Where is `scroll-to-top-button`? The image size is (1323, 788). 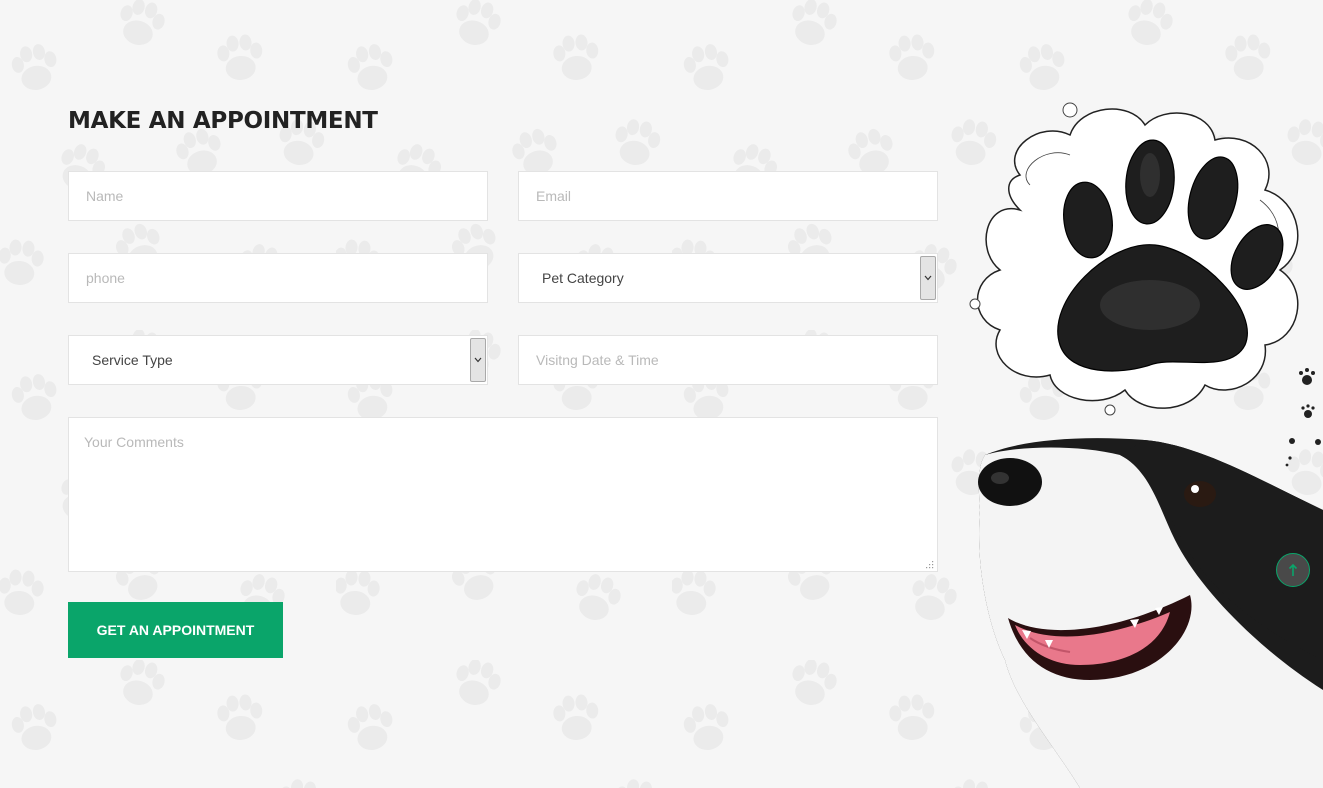 scroll-to-top-button is located at coordinates (1293, 570).